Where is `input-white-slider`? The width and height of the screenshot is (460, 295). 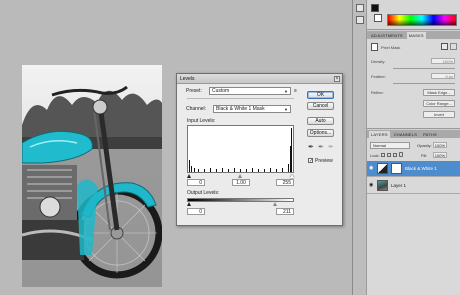
input-white-slider is located at coordinates (292, 176).